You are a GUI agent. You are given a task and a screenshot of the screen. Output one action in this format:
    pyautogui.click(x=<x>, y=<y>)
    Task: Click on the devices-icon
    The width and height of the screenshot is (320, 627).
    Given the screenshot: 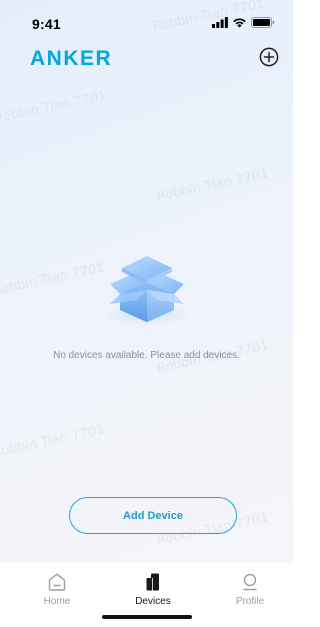 What is the action you would take?
    pyautogui.click(x=152, y=582)
    